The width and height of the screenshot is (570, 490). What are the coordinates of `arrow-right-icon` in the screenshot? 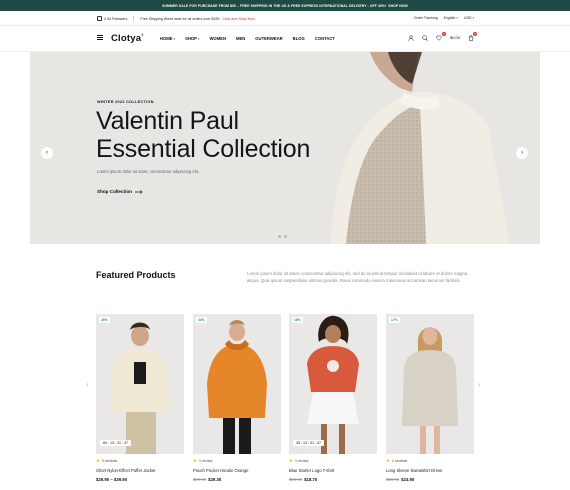 It's located at (138, 191).